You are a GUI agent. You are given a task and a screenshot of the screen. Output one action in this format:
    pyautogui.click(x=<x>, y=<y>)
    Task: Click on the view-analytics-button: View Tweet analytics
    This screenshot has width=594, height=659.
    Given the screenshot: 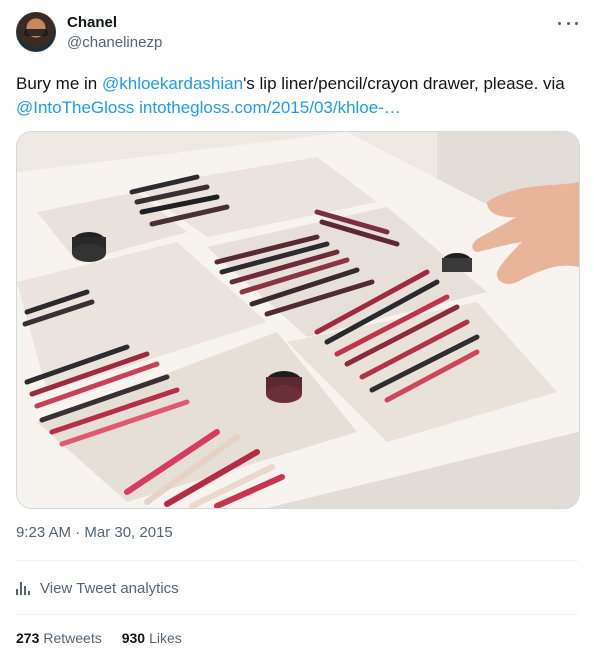 What is the action you would take?
    pyautogui.click(x=97, y=588)
    